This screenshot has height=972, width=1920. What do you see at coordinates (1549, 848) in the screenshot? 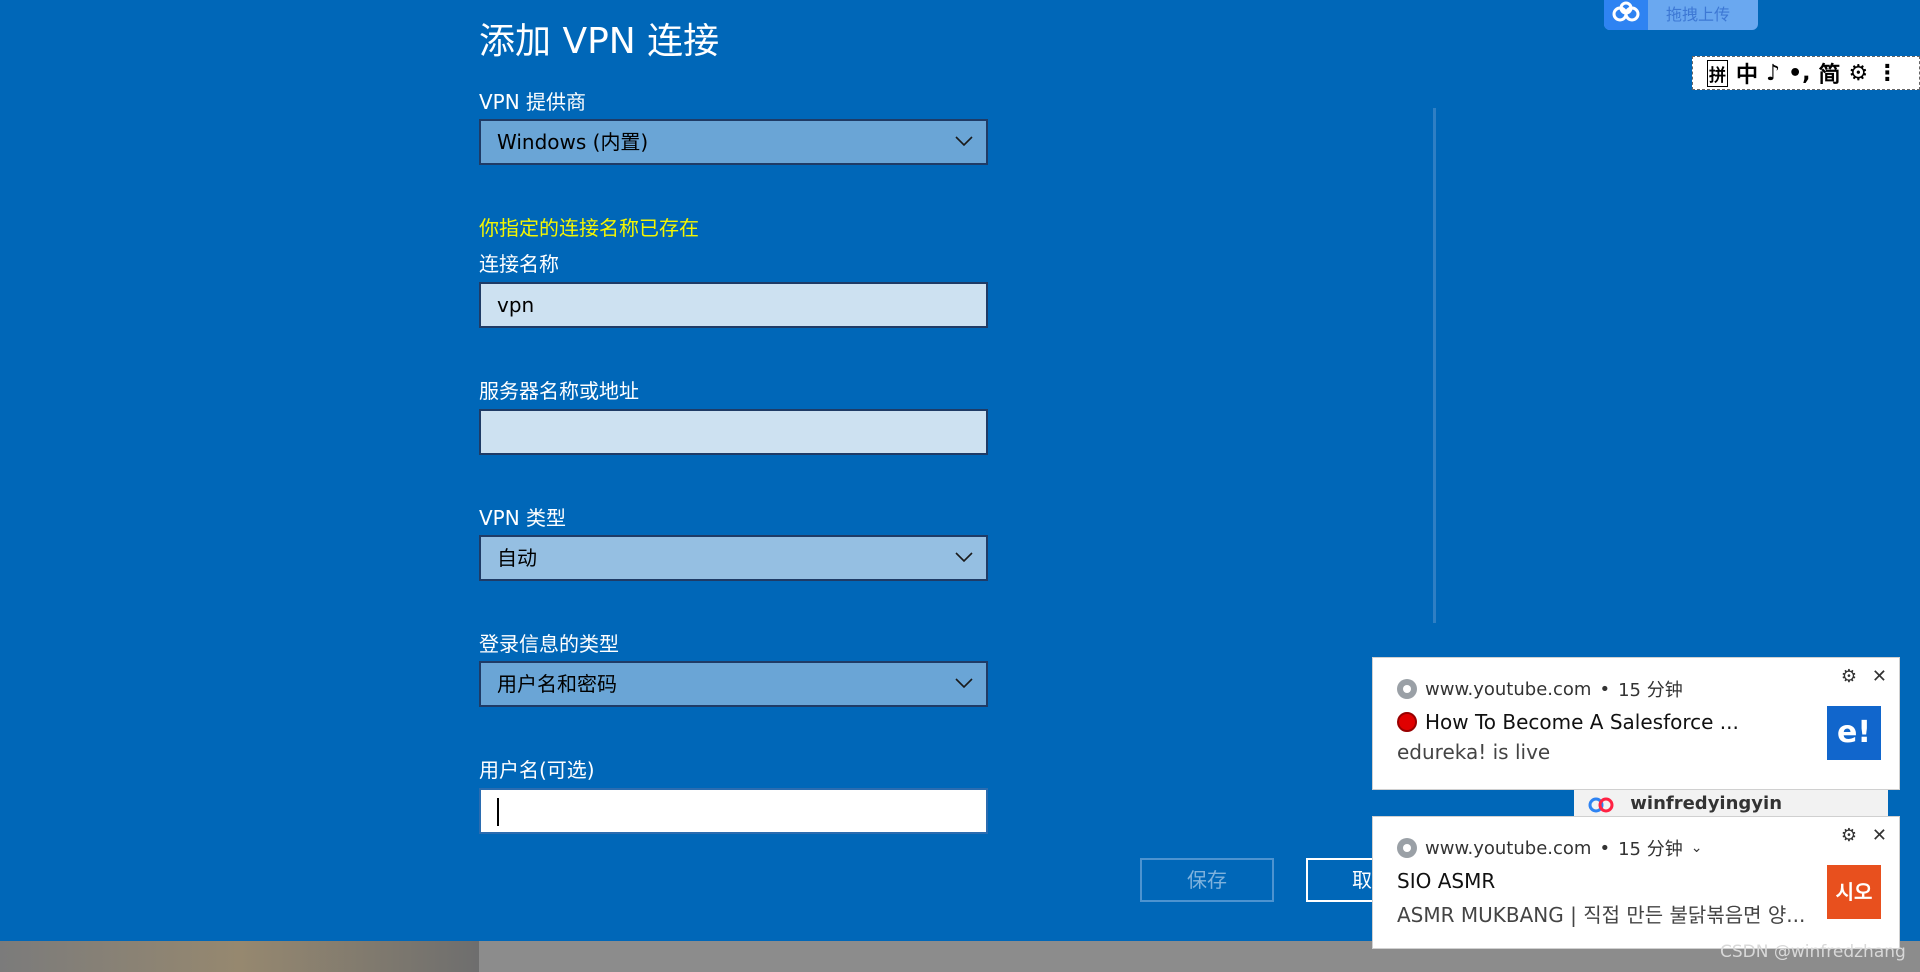
I see `notification-source: www.youtube.com • 15 分钟 ⌄` at bounding box center [1549, 848].